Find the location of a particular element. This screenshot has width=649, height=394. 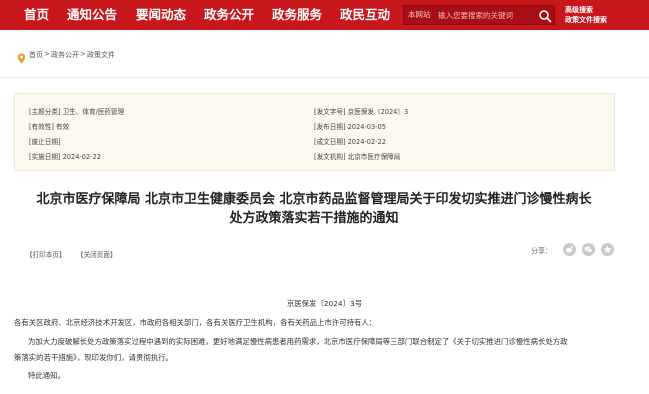

search-box: 本网站 is located at coordinates (479, 15).